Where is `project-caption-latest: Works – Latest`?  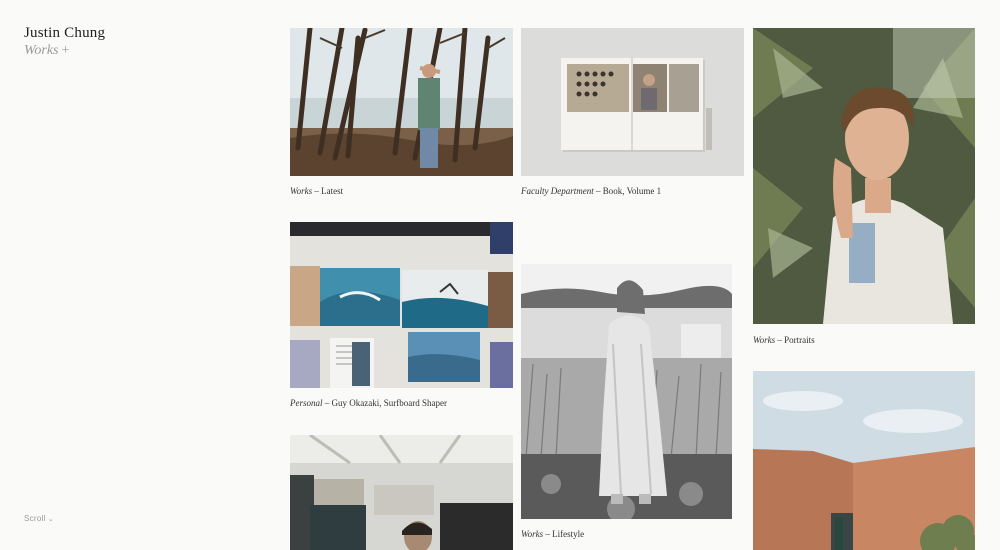
project-caption-latest: Works – Latest is located at coordinates (316, 191).